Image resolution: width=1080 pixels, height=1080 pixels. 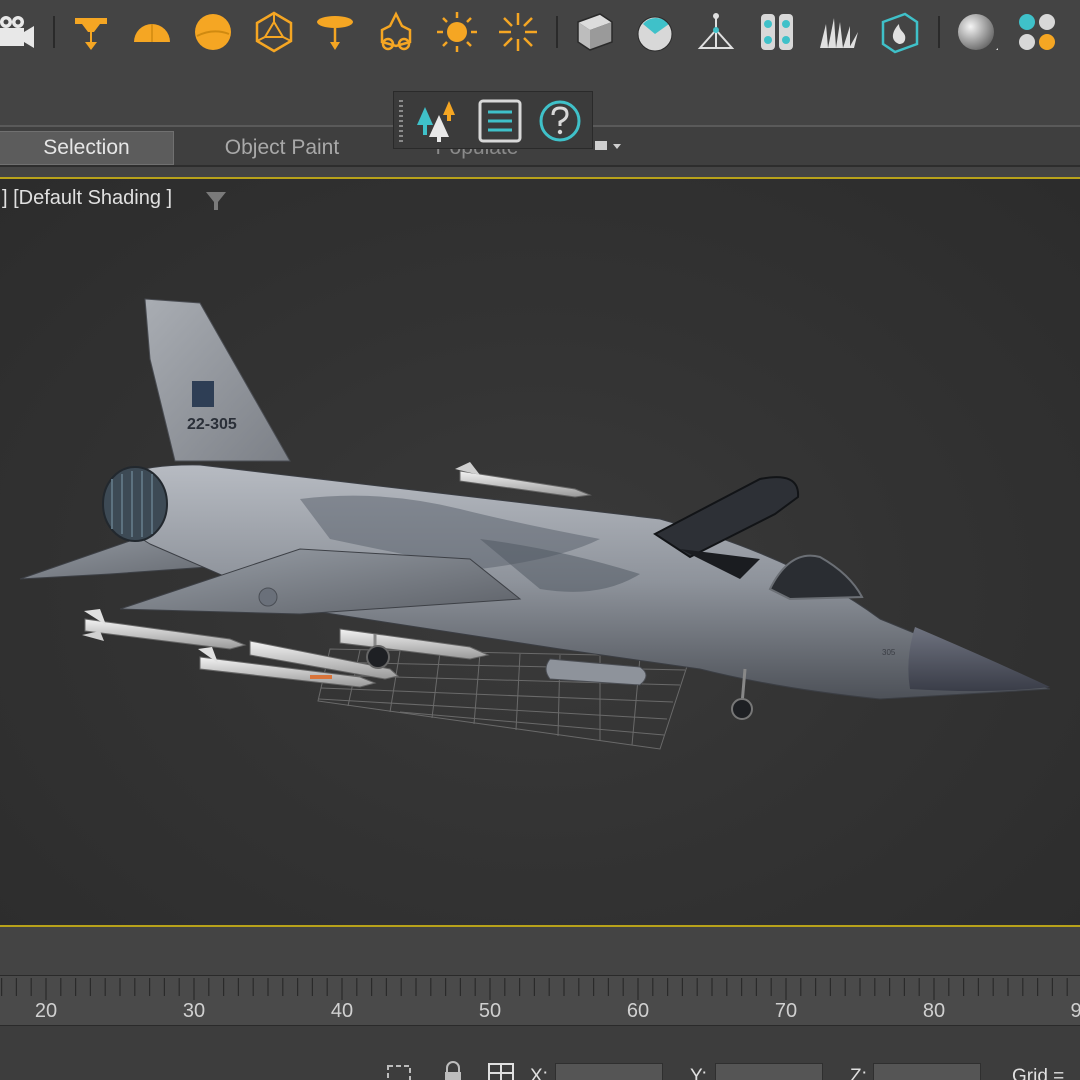 I want to click on geosphere-light-icon, so click(x=274, y=32).